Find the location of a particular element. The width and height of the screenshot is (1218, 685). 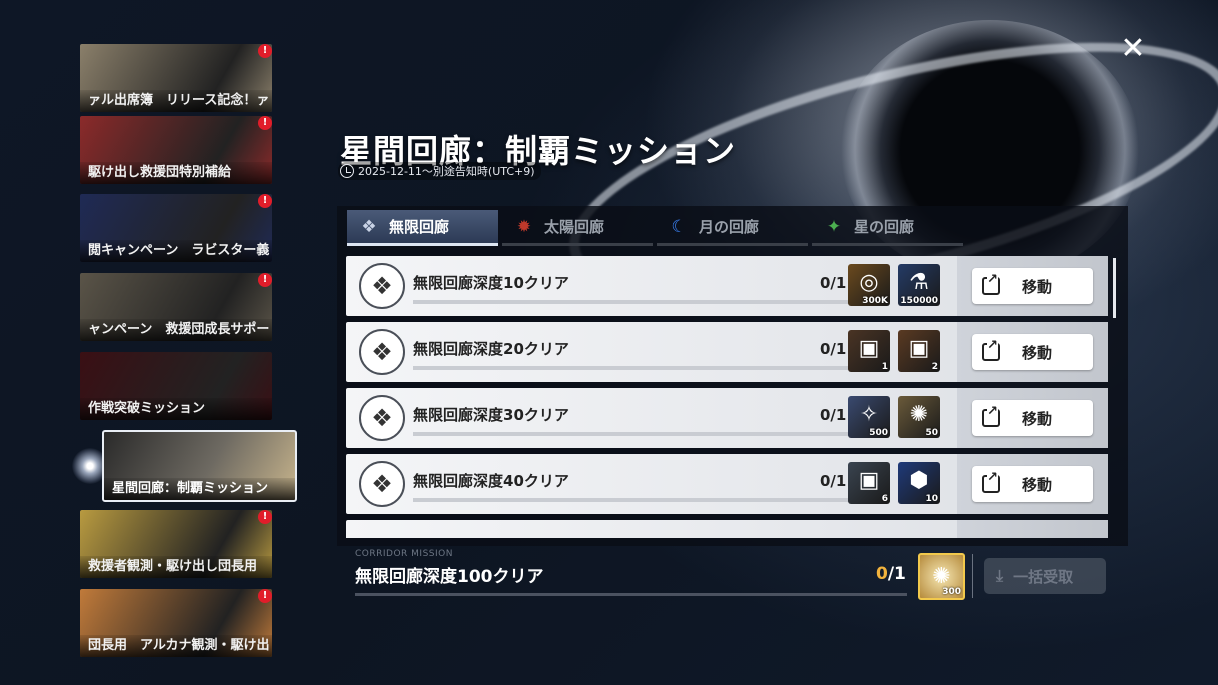

tab-label: 無限回廊 is located at coordinates (419, 227).